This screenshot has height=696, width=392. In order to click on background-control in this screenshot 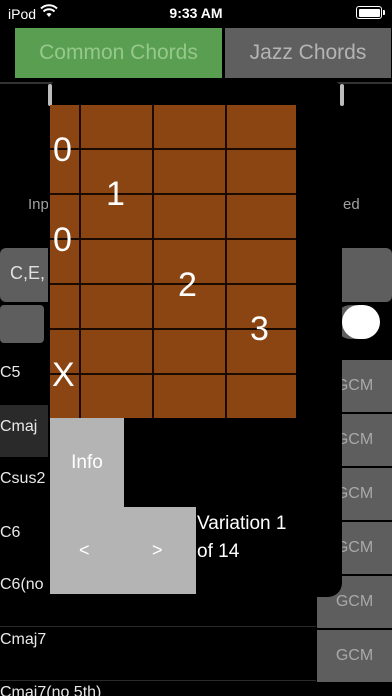, I will do `click(22, 324)`.